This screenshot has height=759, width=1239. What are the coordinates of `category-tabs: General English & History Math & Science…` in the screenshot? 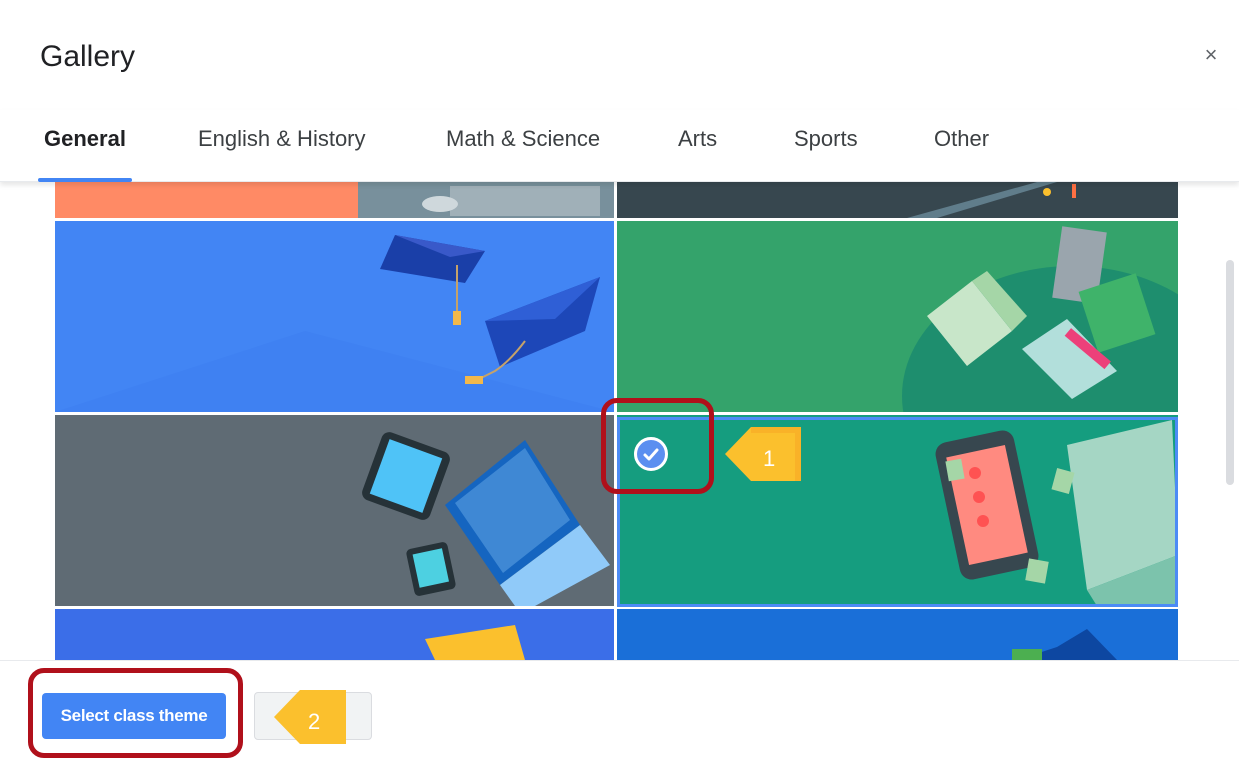 It's located at (619, 146).